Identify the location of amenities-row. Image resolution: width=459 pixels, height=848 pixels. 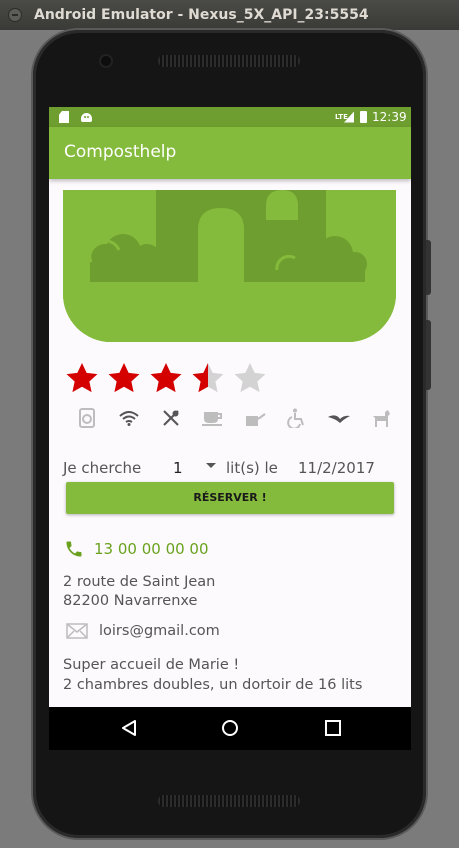
(234, 418).